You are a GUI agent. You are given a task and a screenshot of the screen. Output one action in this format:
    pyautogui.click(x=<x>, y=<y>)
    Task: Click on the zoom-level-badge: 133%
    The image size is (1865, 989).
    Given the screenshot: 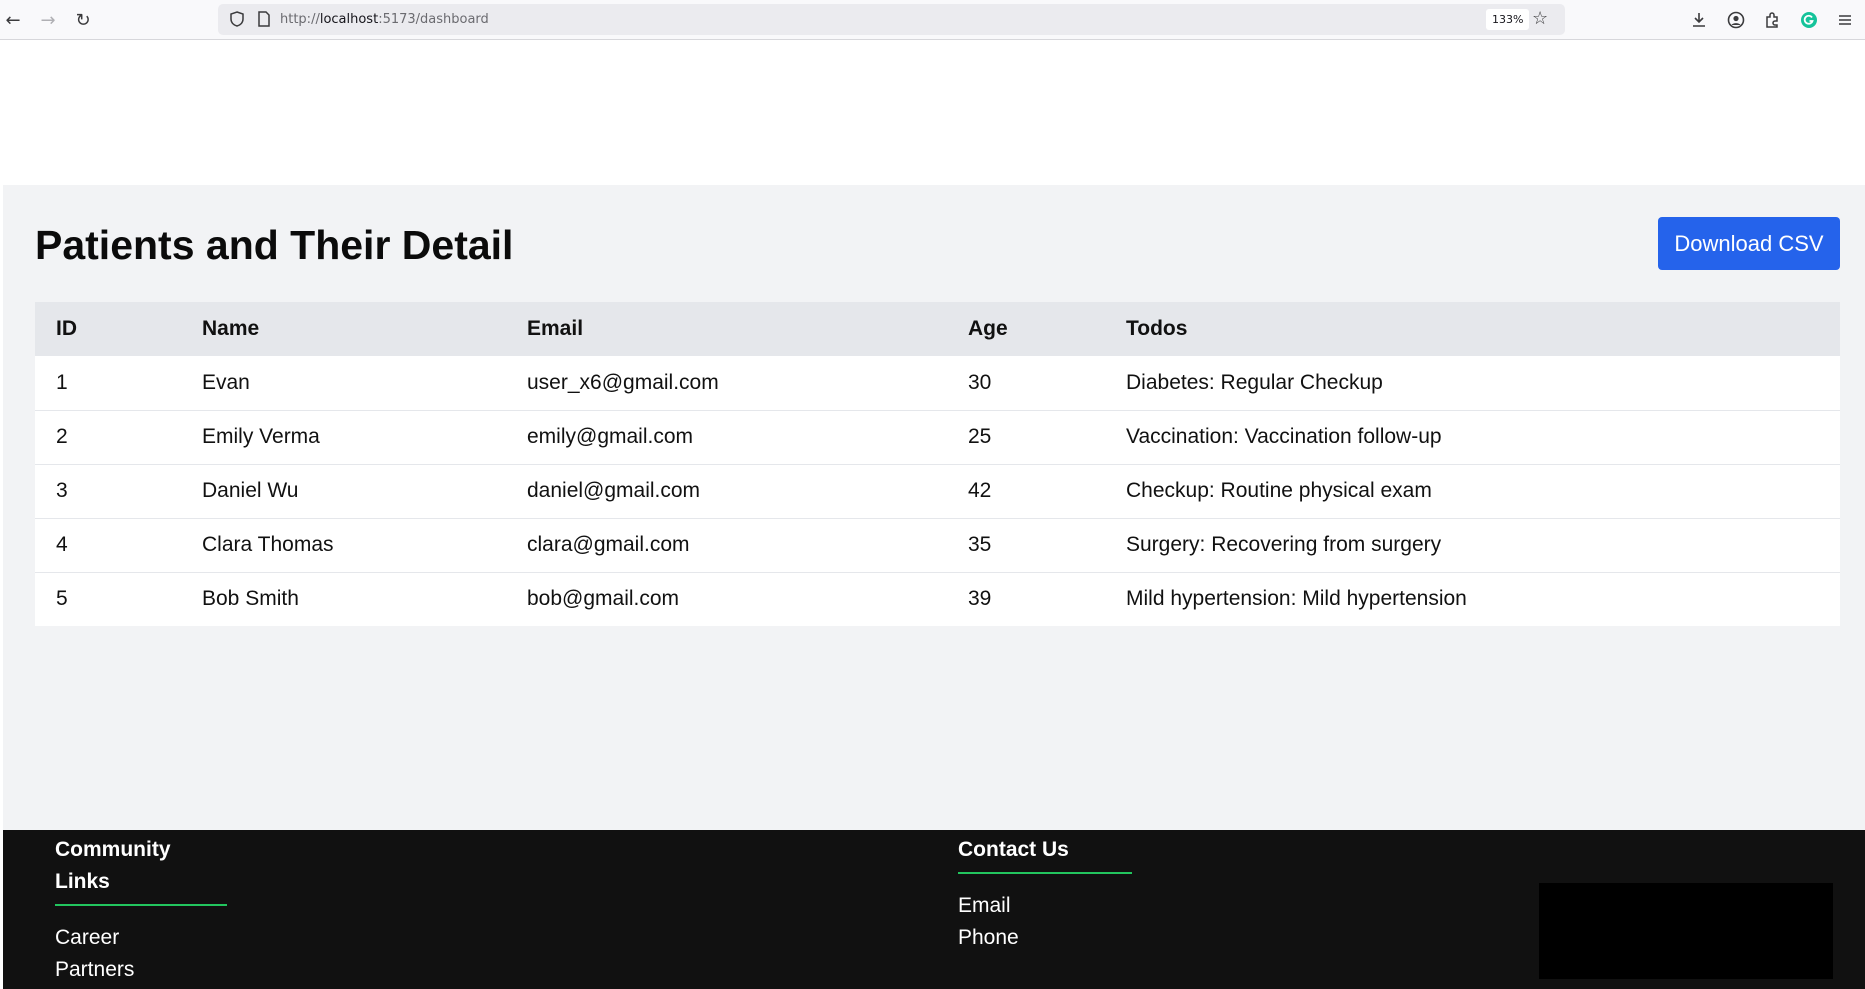 What is the action you would take?
    pyautogui.click(x=1508, y=19)
    